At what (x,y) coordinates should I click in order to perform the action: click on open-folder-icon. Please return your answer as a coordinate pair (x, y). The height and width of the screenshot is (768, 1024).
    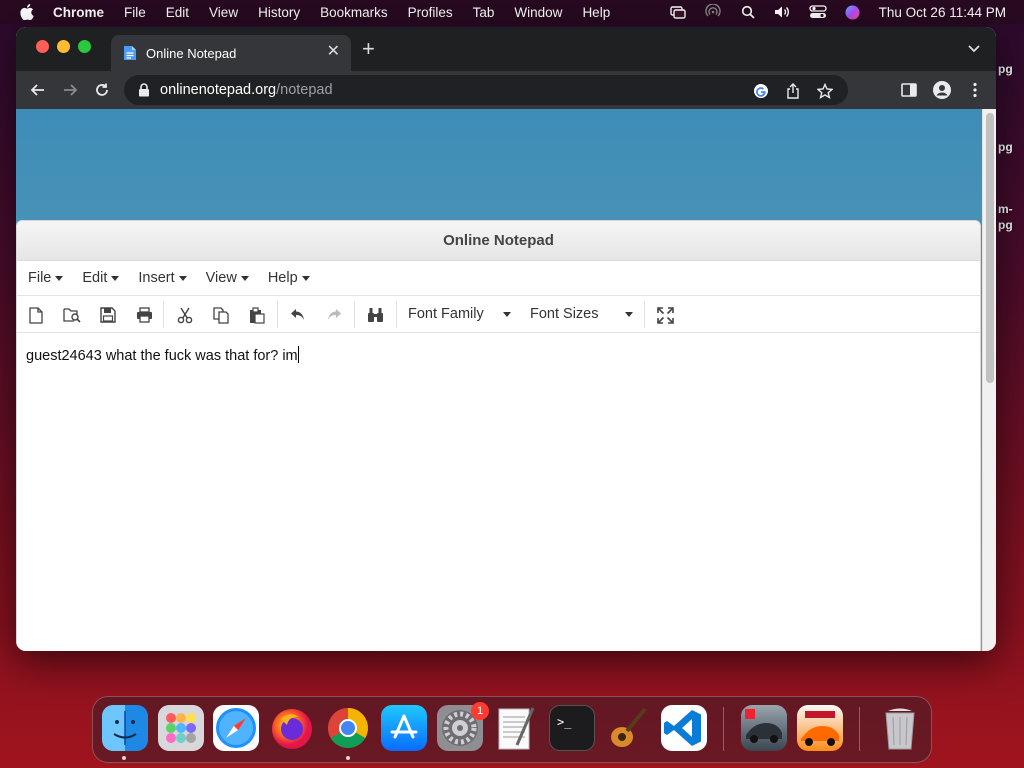
    Looking at the image, I should click on (72, 315).